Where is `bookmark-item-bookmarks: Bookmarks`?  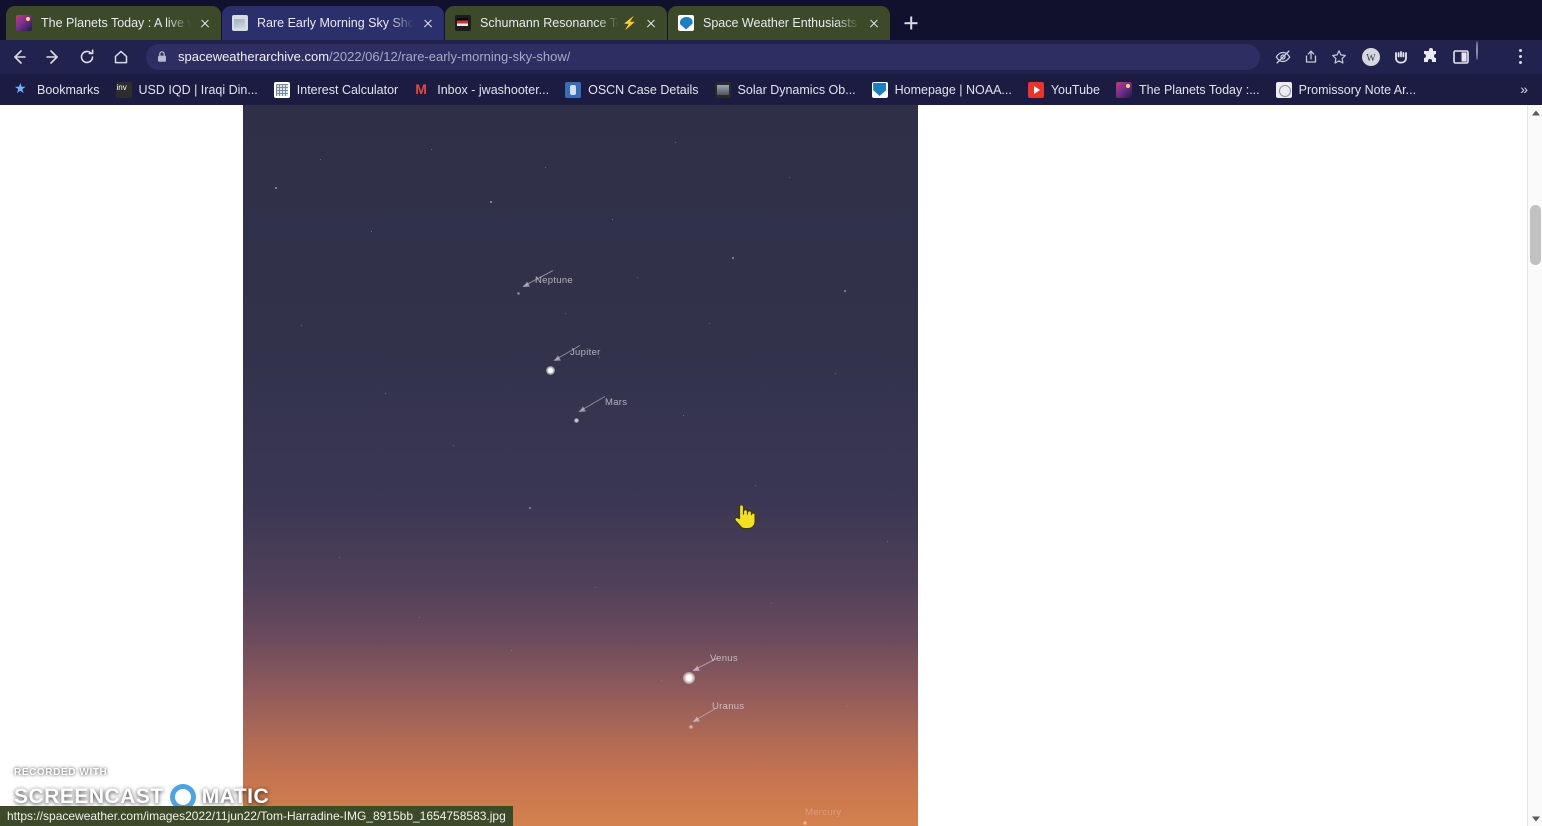
bookmark-item-bookmarks: Bookmarks is located at coordinates (60, 90).